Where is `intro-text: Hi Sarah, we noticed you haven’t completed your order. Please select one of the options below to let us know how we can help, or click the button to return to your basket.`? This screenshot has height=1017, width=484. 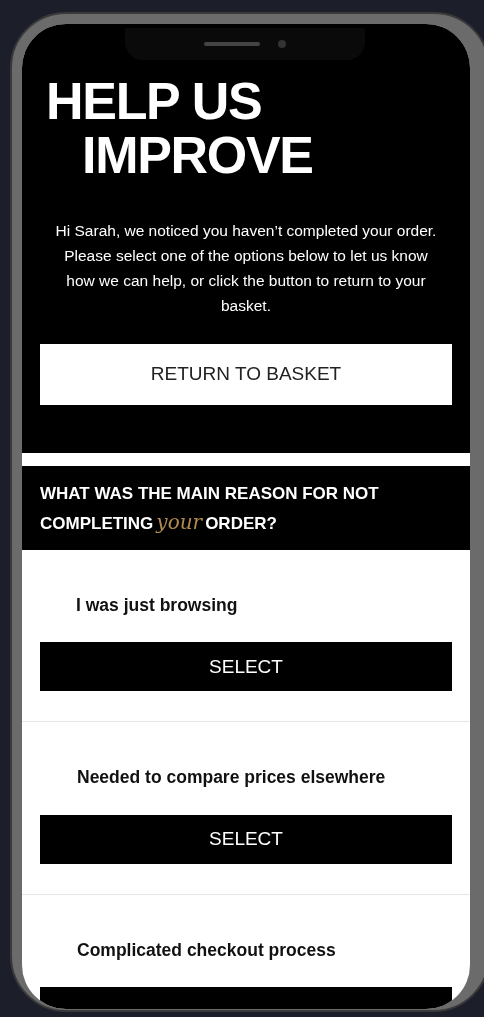
intro-text: Hi Sarah, we noticed you haven’t completed your order. Please select one of the options below to let us know how we can help, or click the button to return to your basket. is located at coordinates (246, 268).